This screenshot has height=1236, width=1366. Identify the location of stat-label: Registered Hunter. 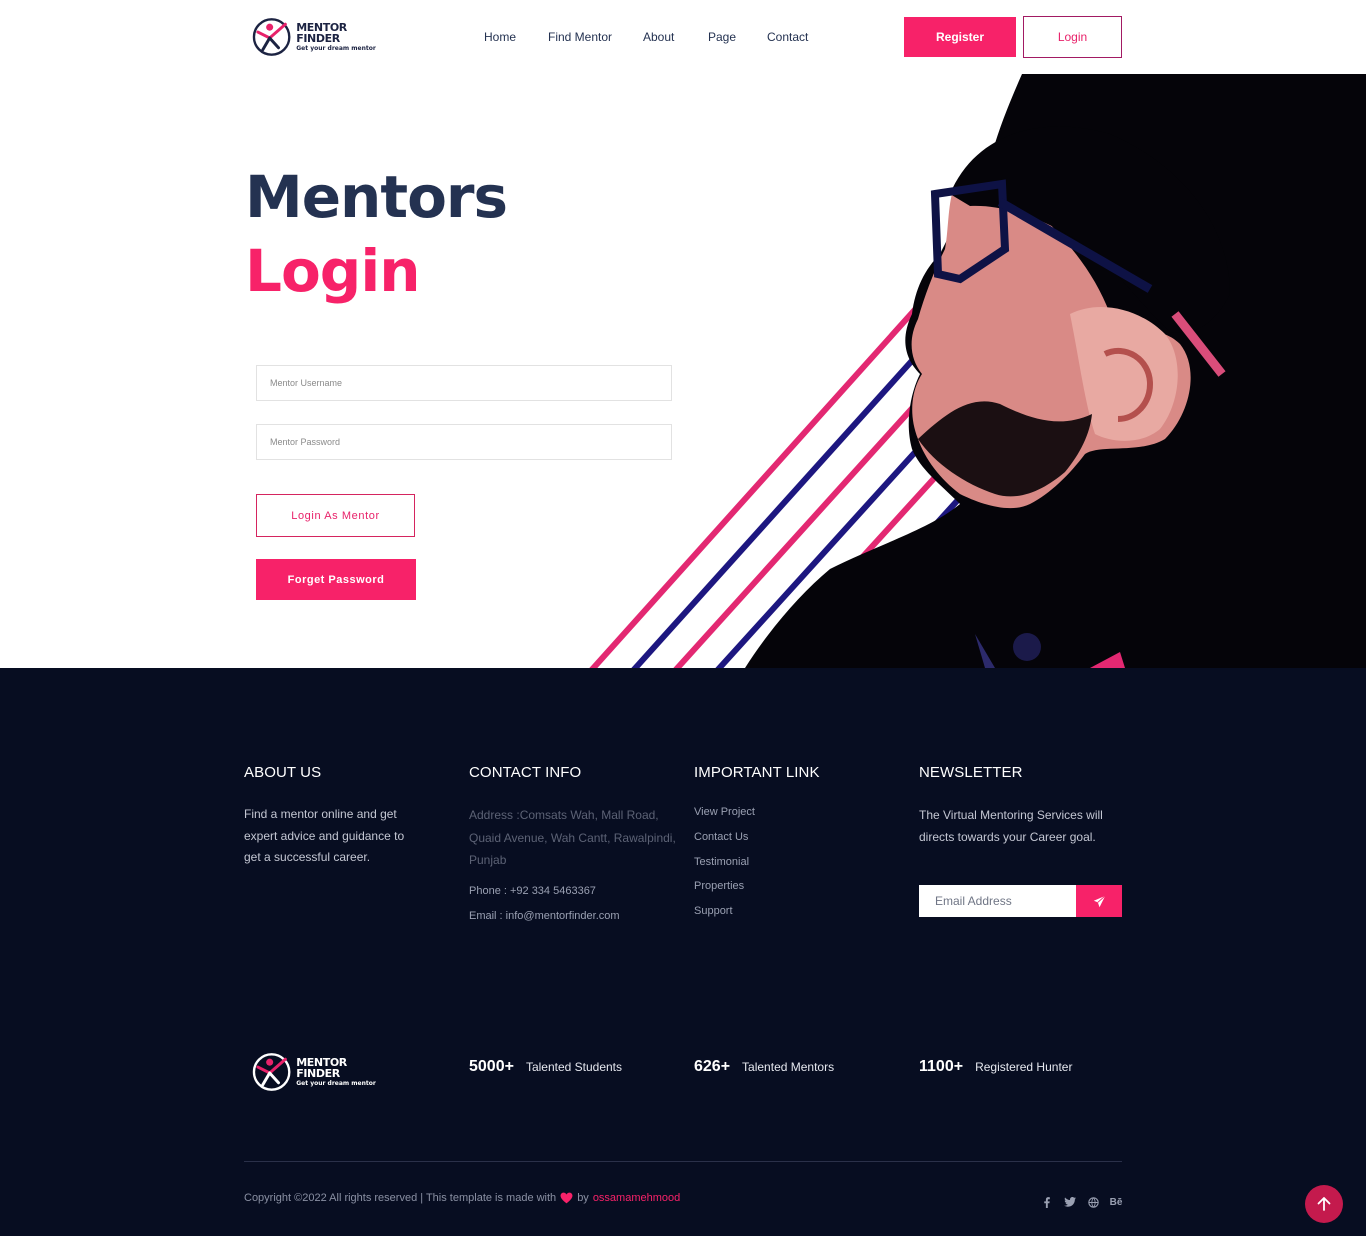
(1024, 1067).